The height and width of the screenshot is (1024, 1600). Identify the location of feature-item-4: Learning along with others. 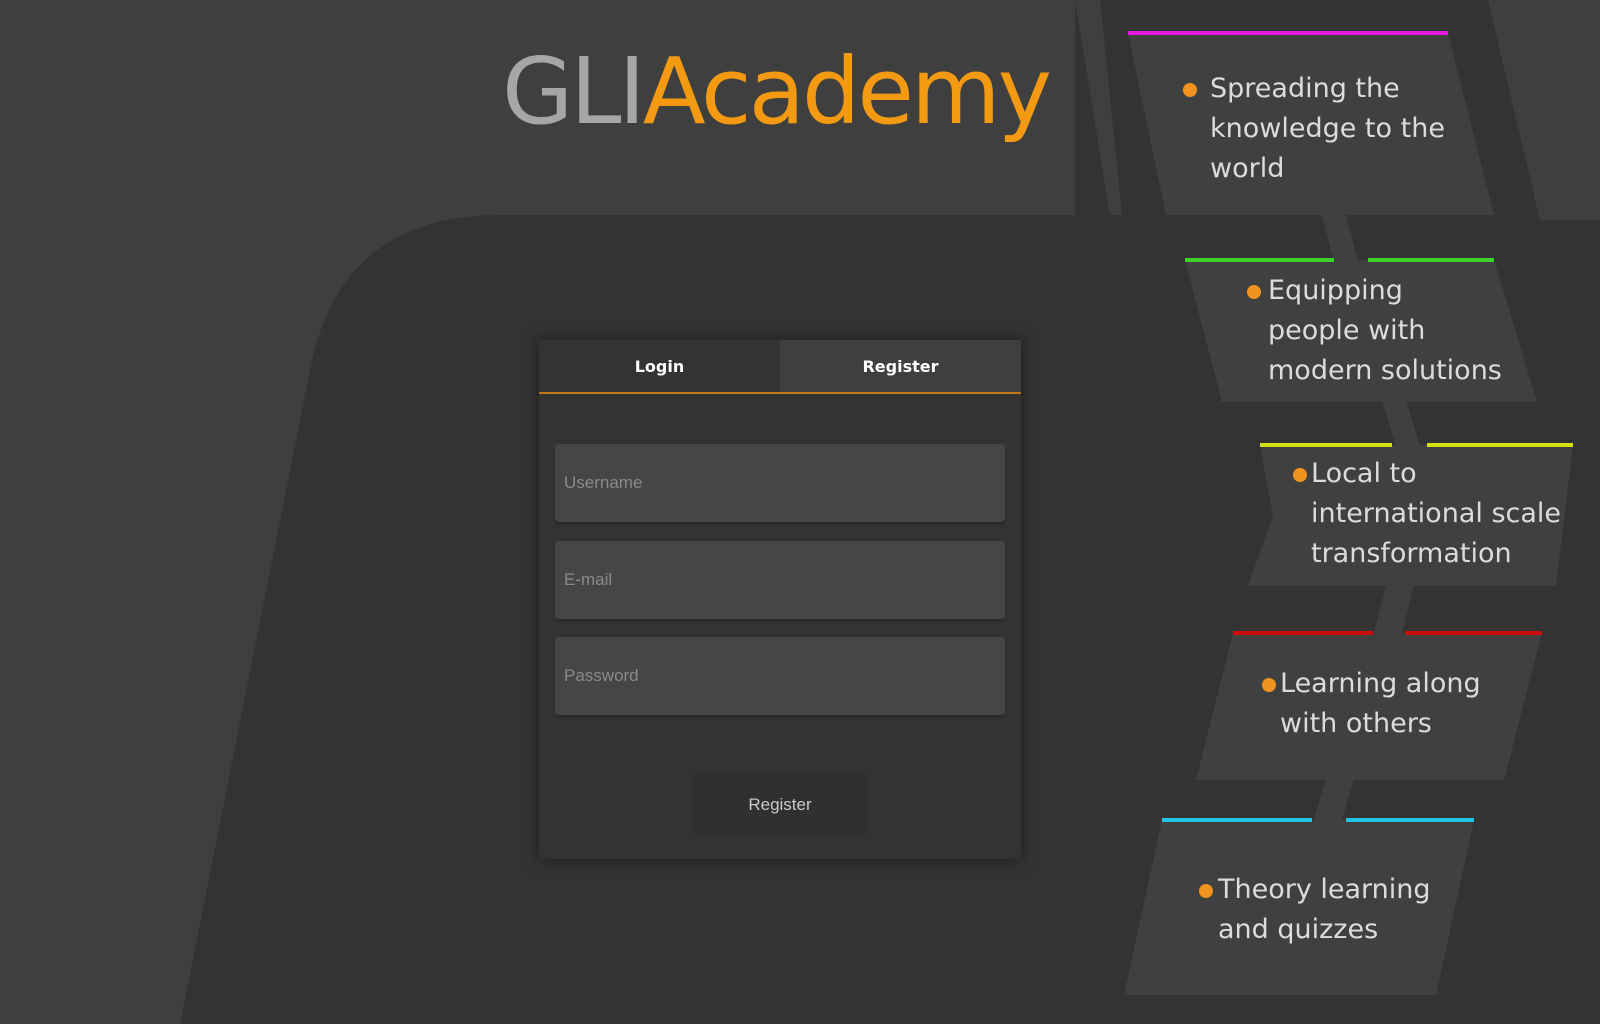
(1371, 704).